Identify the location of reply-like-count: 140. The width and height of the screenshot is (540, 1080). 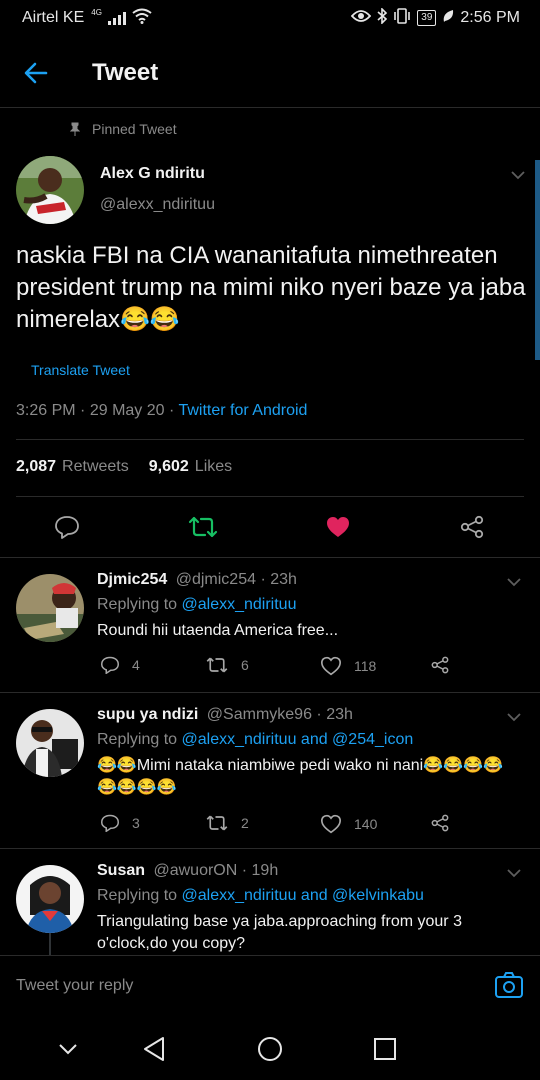
(366, 824).